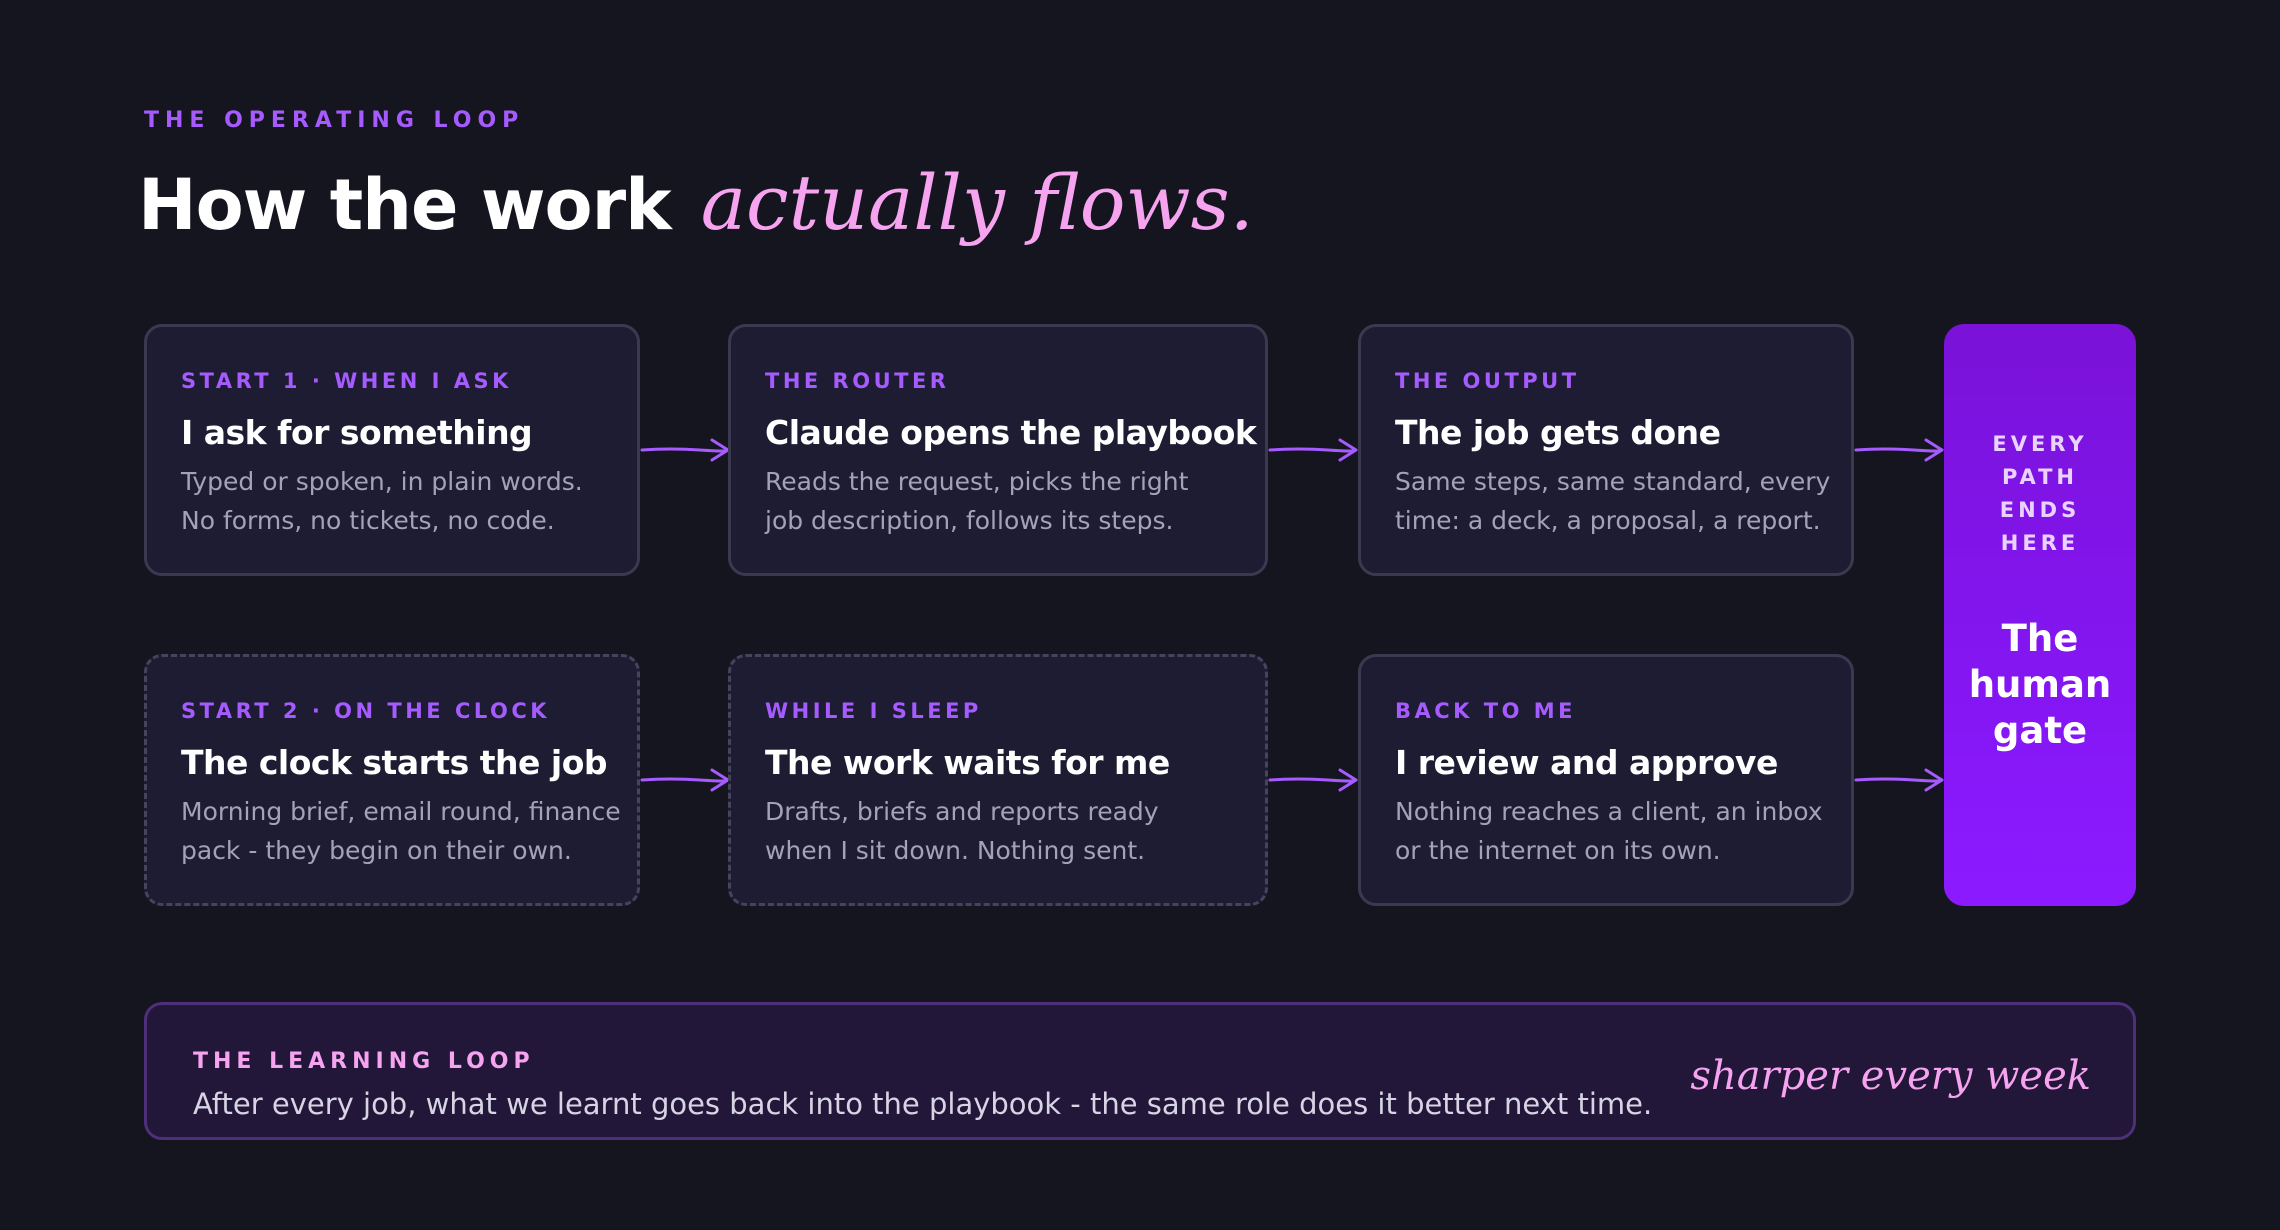 Image resolution: width=2280 pixels, height=1230 pixels. What do you see at coordinates (376, 850) in the screenshot?
I see `card-body-line: pack - they begin on their own.` at bounding box center [376, 850].